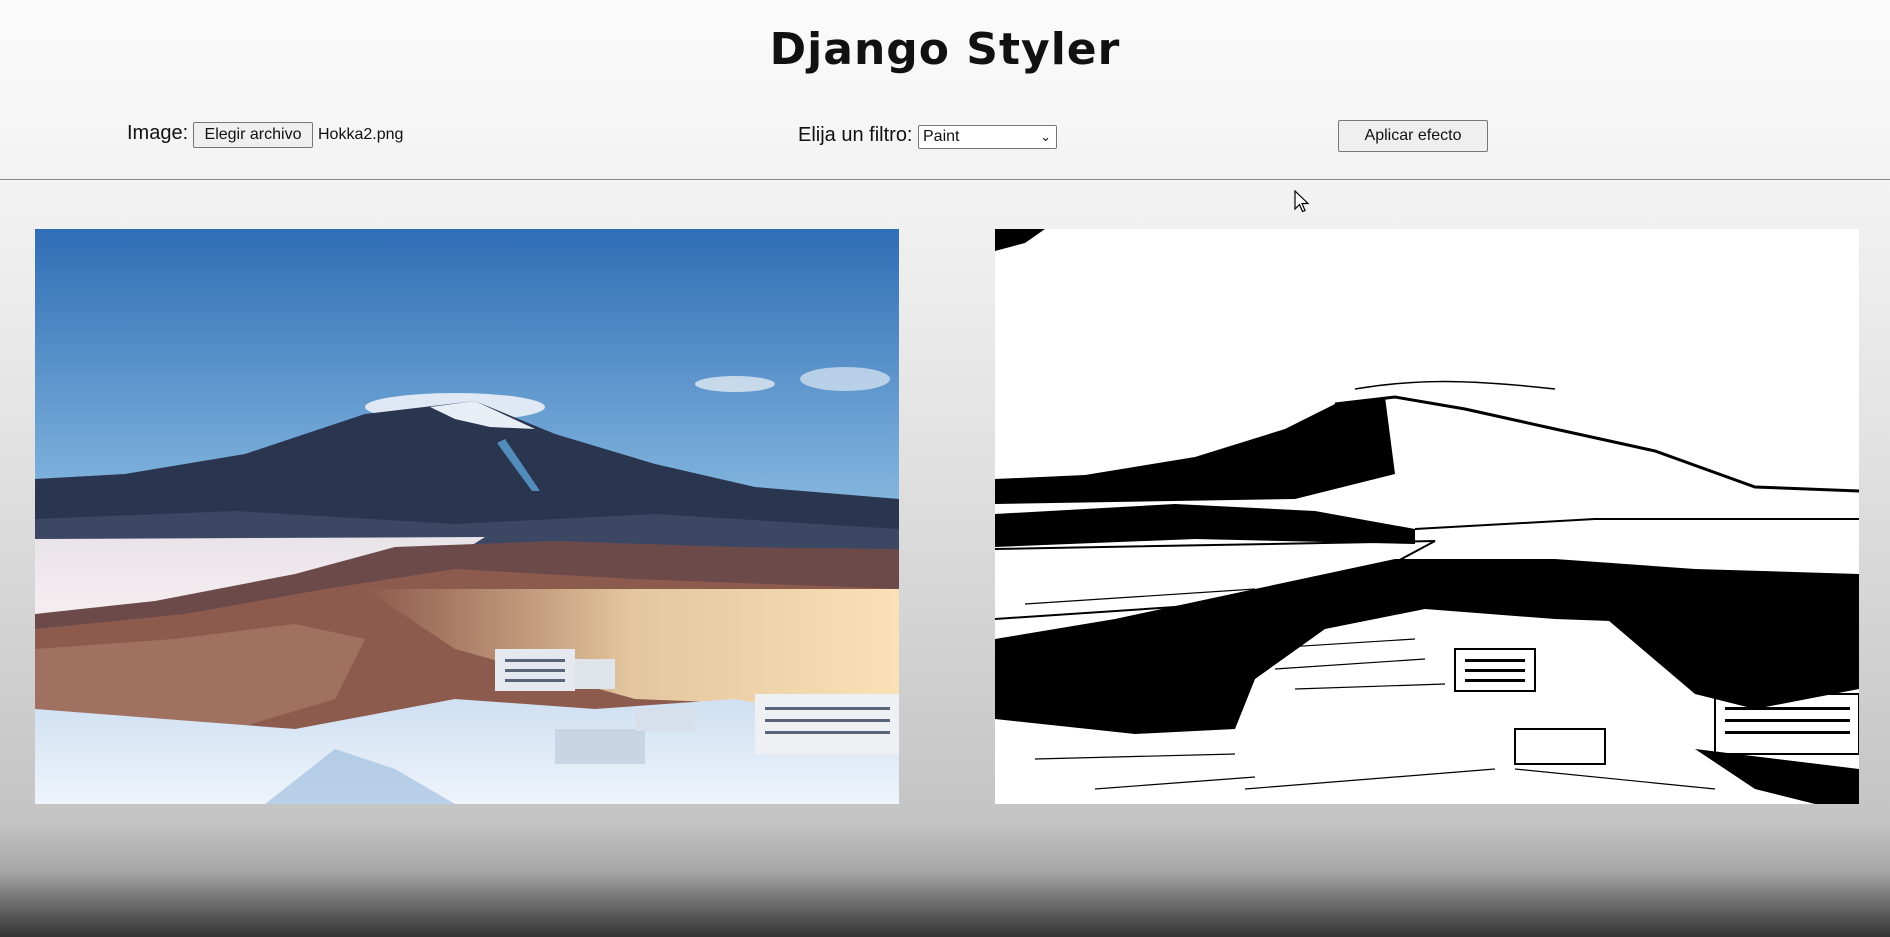 Image resolution: width=1890 pixels, height=937 pixels. What do you see at coordinates (253, 135) in the screenshot?
I see `choose-file-button: Elegir archivo` at bounding box center [253, 135].